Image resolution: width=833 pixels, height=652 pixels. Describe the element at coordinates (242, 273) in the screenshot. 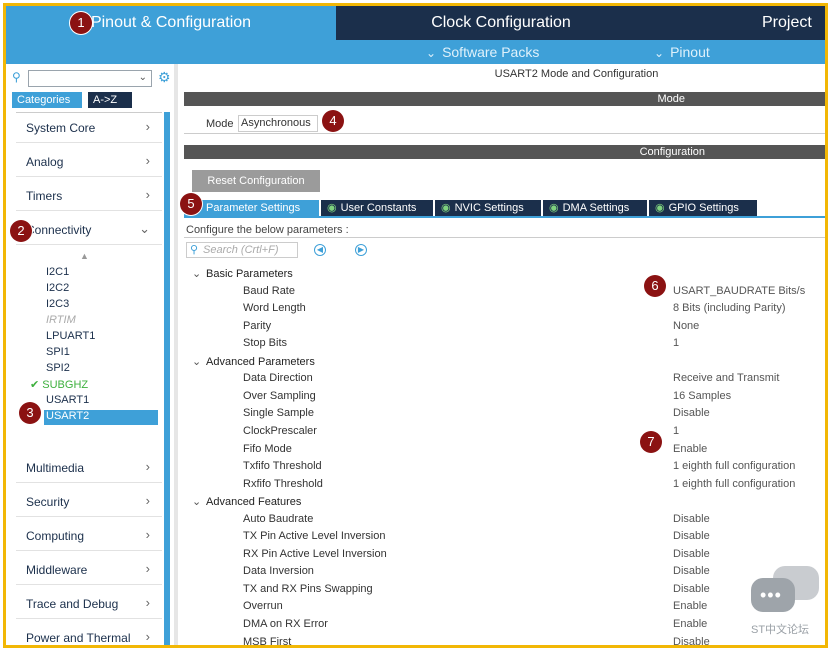

I see `parameter-group: ⌄ Basic Parameters` at that location.